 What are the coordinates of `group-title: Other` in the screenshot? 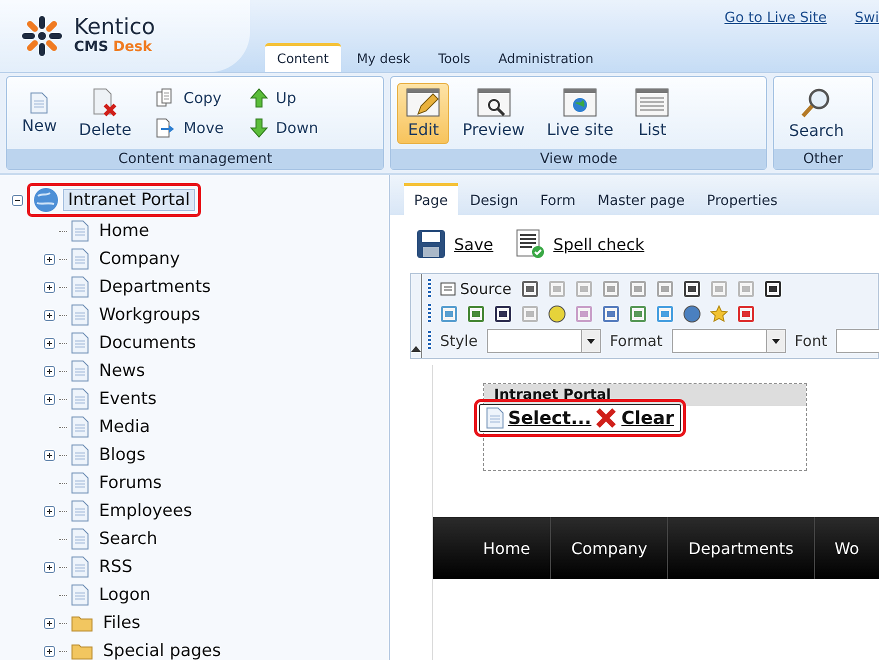 It's located at (823, 159).